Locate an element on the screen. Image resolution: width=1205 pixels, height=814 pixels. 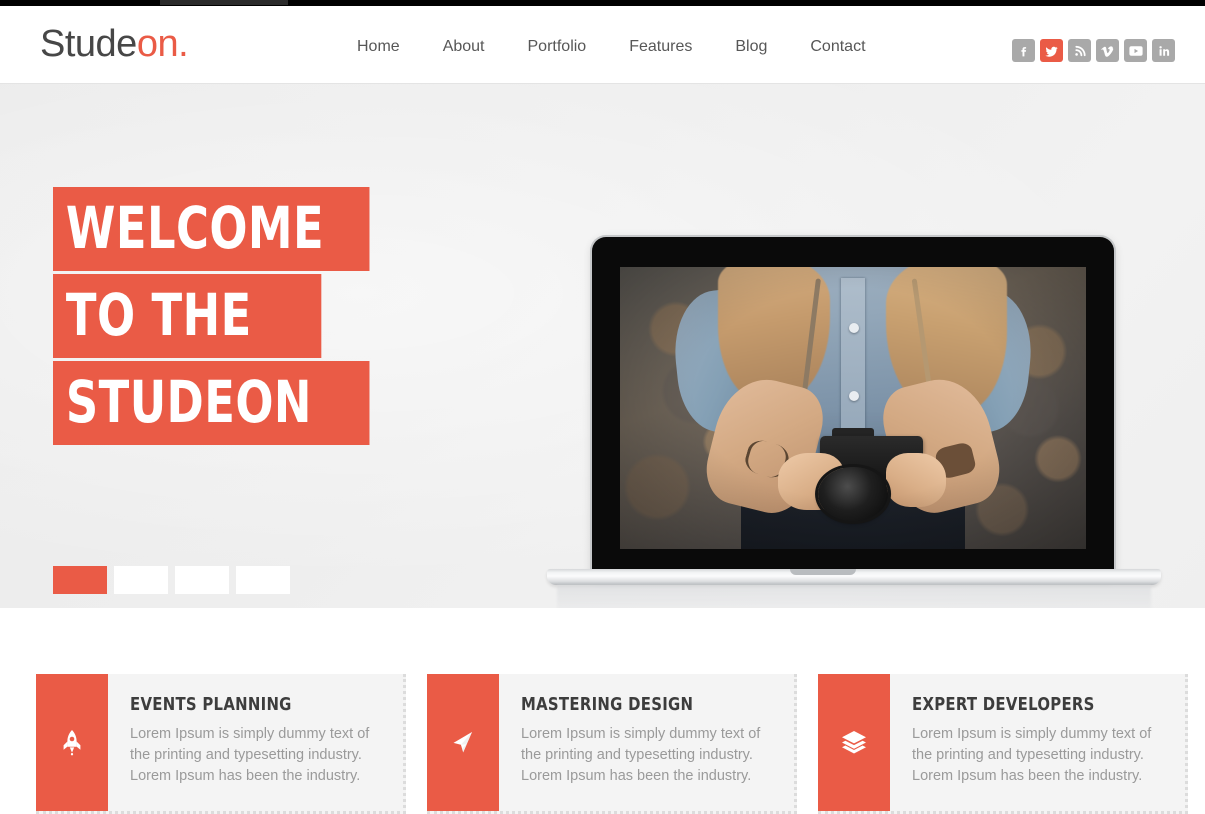
nav-item-blog: Blog is located at coordinates (751, 47).